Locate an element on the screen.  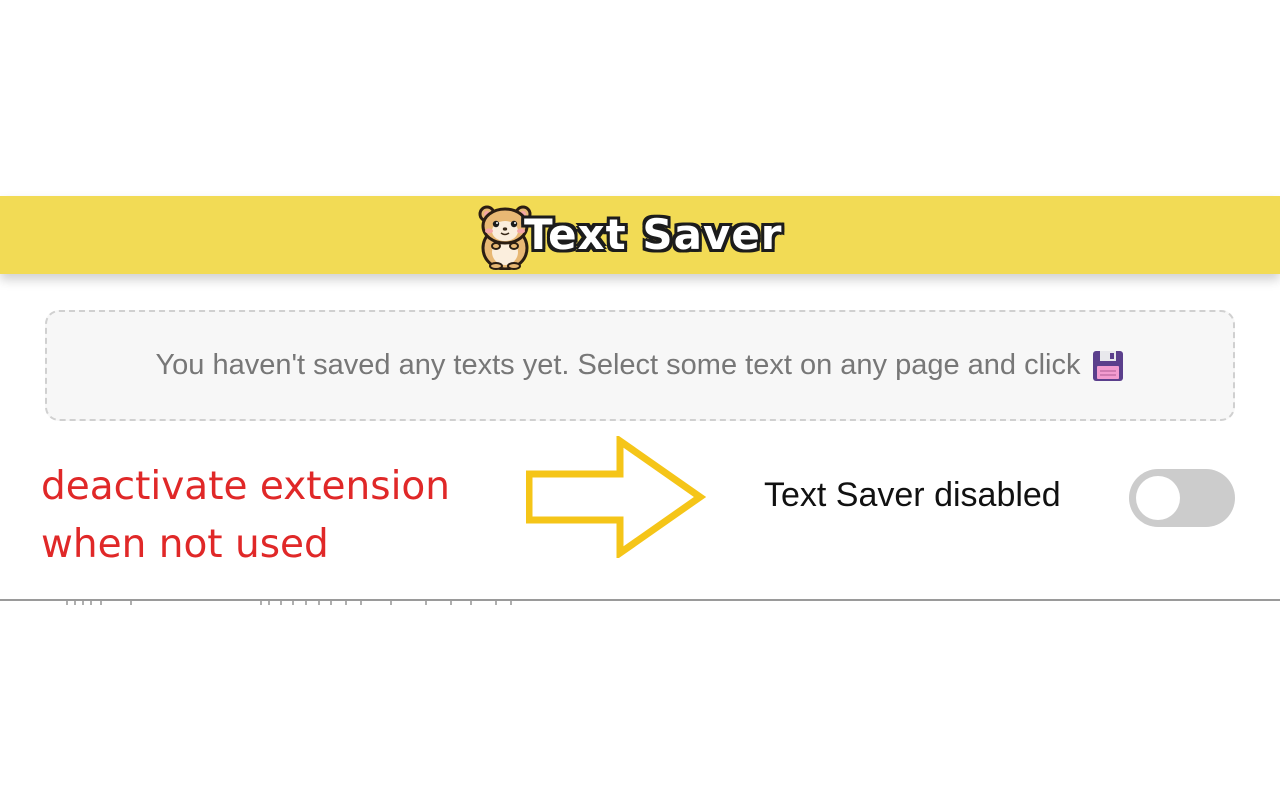
app-logo-text: Text Saver is located at coordinates (653, 234).